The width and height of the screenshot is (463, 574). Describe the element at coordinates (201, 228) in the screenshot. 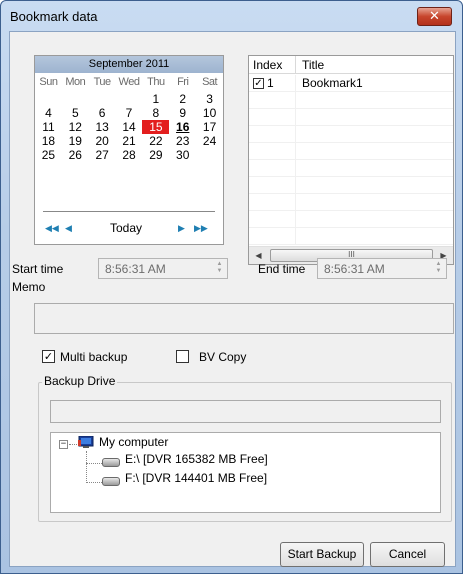

I see `next-year-icon: ▶▶` at that location.